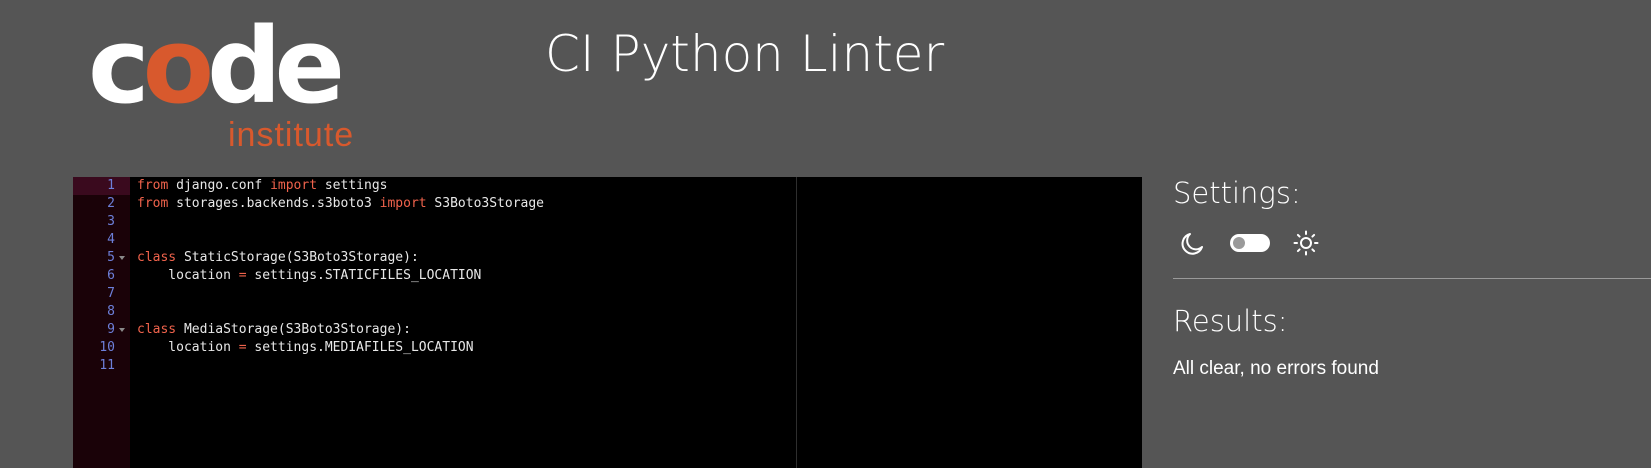 The height and width of the screenshot is (468, 1651). I want to click on line-code: class StaticStorage(S3Boto3Storage):, so click(278, 258).